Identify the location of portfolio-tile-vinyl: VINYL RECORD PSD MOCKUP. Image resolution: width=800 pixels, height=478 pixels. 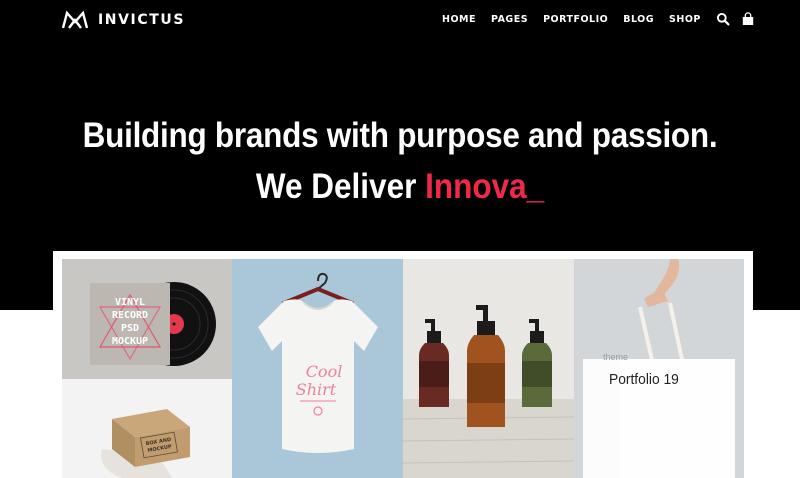
(147, 319).